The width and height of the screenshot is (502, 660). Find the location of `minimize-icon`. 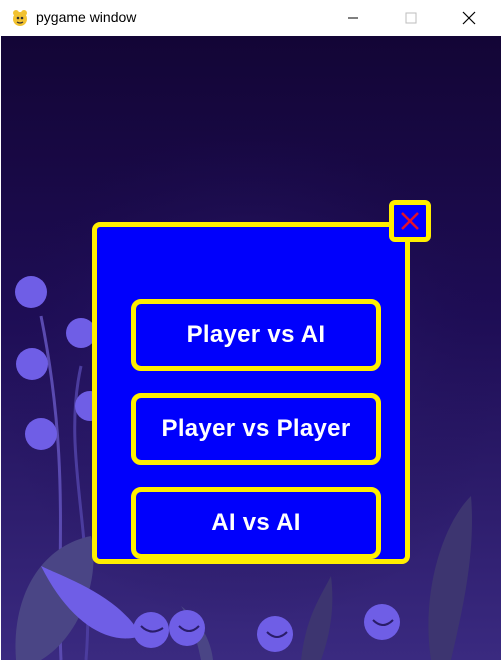

minimize-icon is located at coordinates (353, 18).